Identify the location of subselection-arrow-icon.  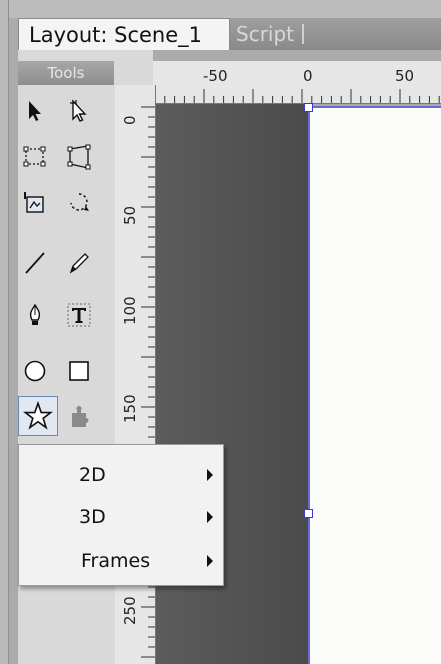
(78, 110).